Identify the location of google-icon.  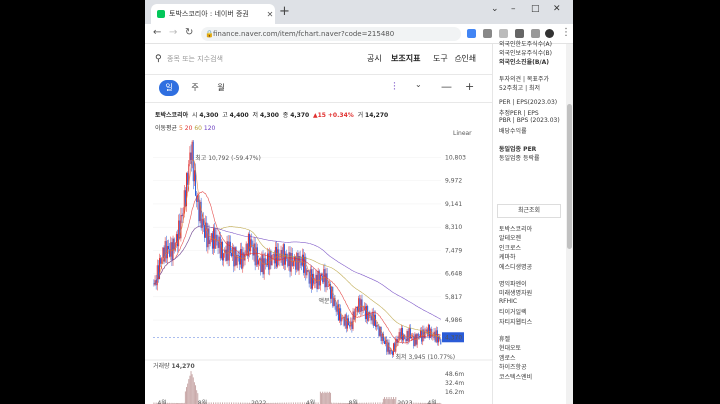
(471, 33).